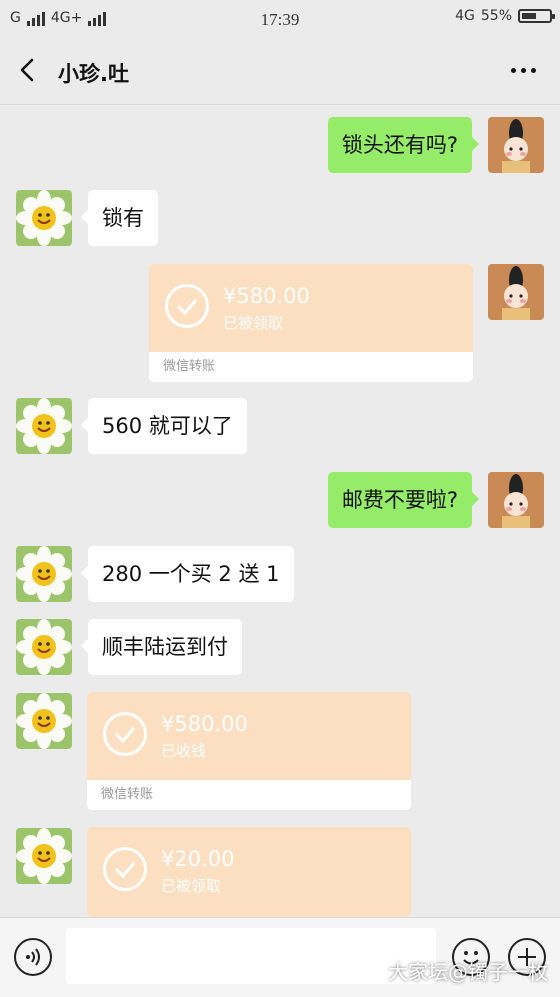 This screenshot has height=997, width=560. What do you see at coordinates (251, 956) in the screenshot?
I see `message-input` at bounding box center [251, 956].